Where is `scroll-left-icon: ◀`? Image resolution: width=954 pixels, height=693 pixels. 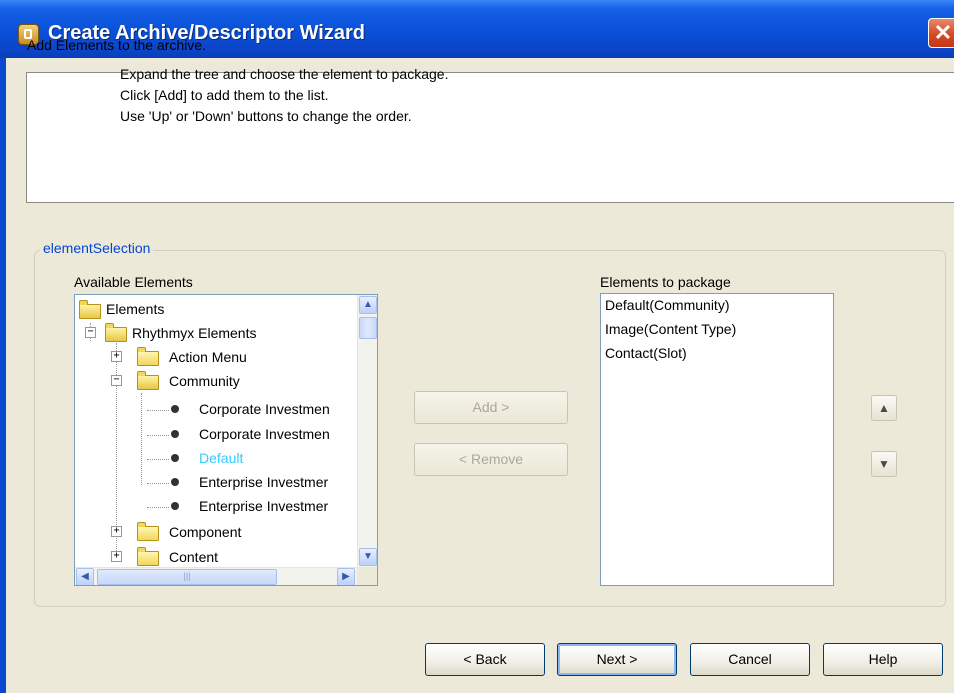
scroll-left-icon: ◀ is located at coordinates (85, 576).